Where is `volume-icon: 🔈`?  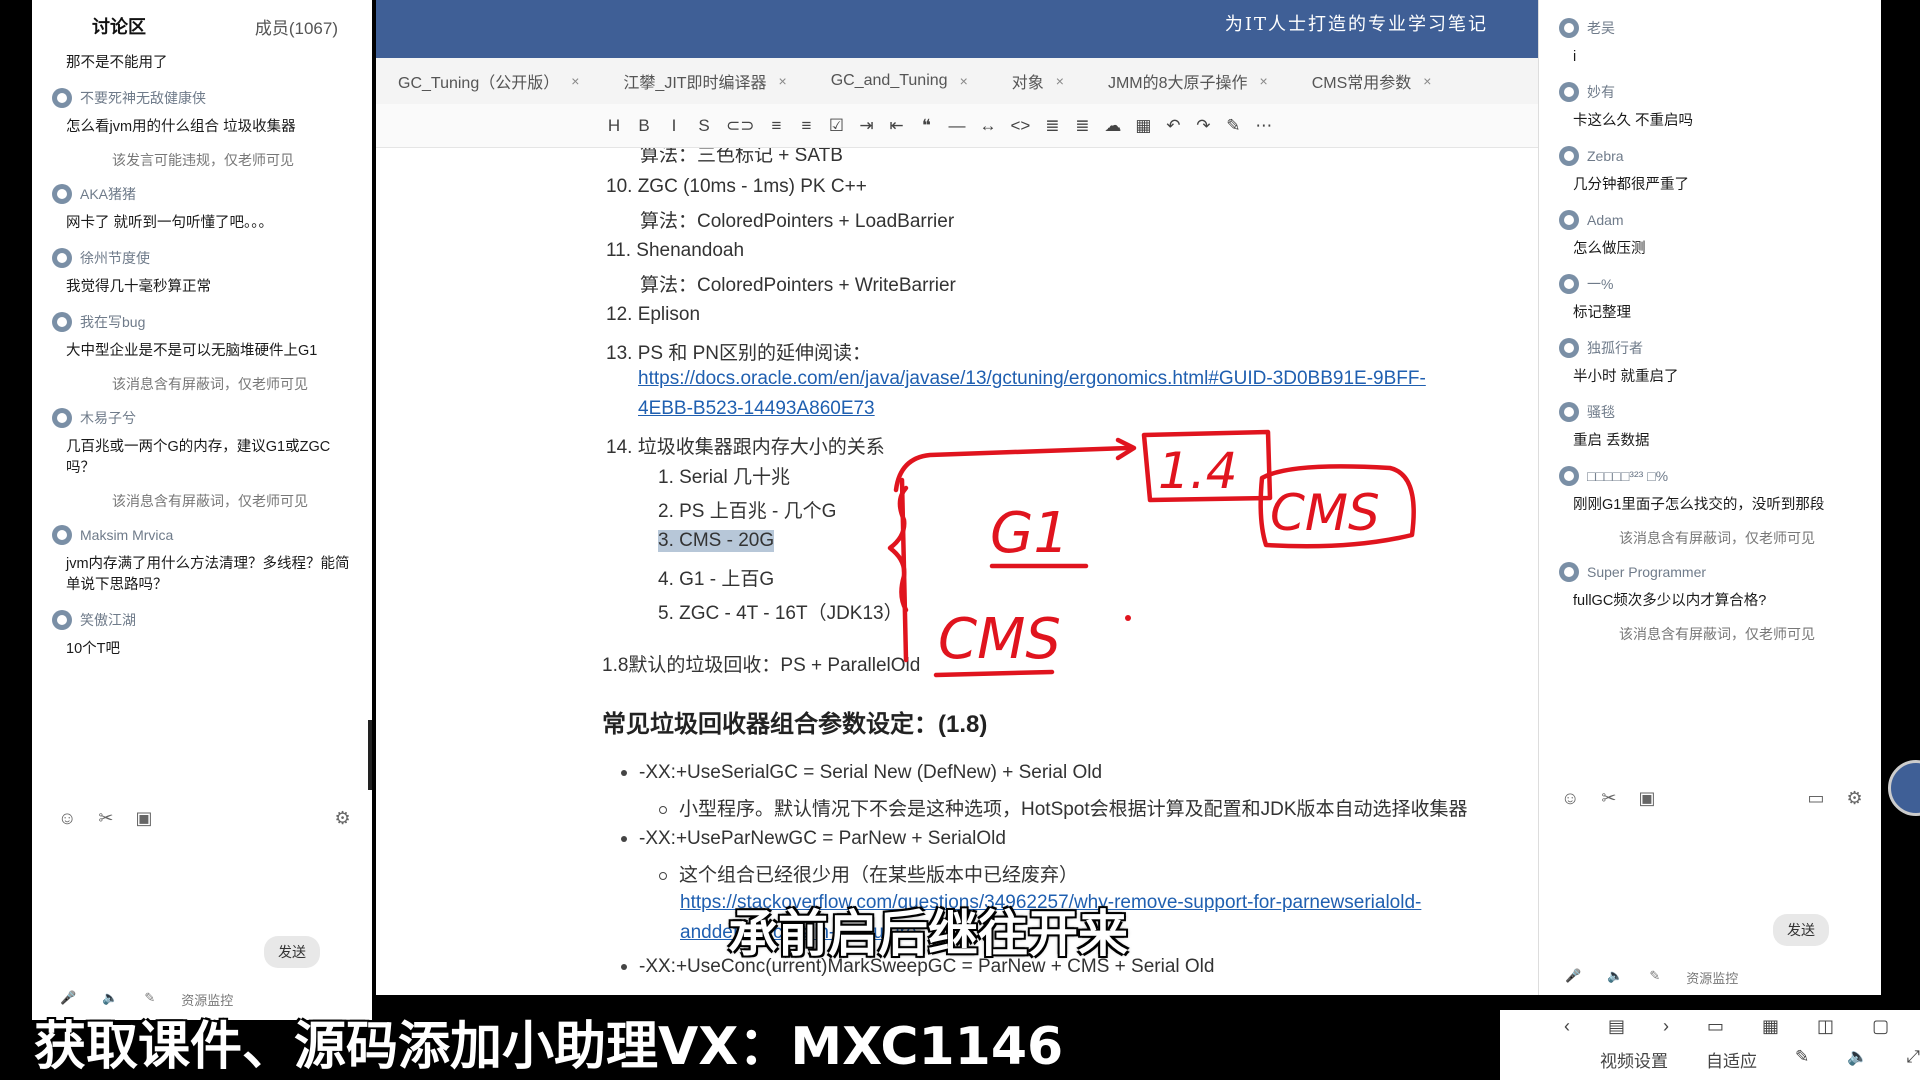 volume-icon: 🔈 is located at coordinates (1857, 1059).